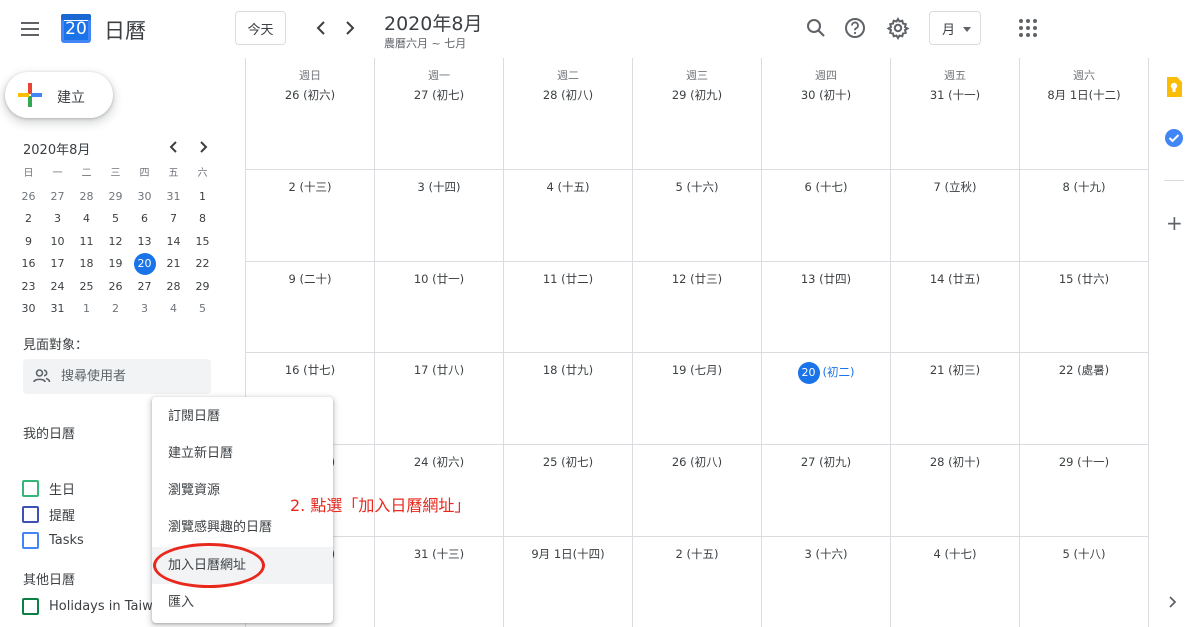 The height and width of the screenshot is (627, 1200). Describe the element at coordinates (1084, 370) in the screenshot. I see `day-number: 22 (處暑)` at that location.